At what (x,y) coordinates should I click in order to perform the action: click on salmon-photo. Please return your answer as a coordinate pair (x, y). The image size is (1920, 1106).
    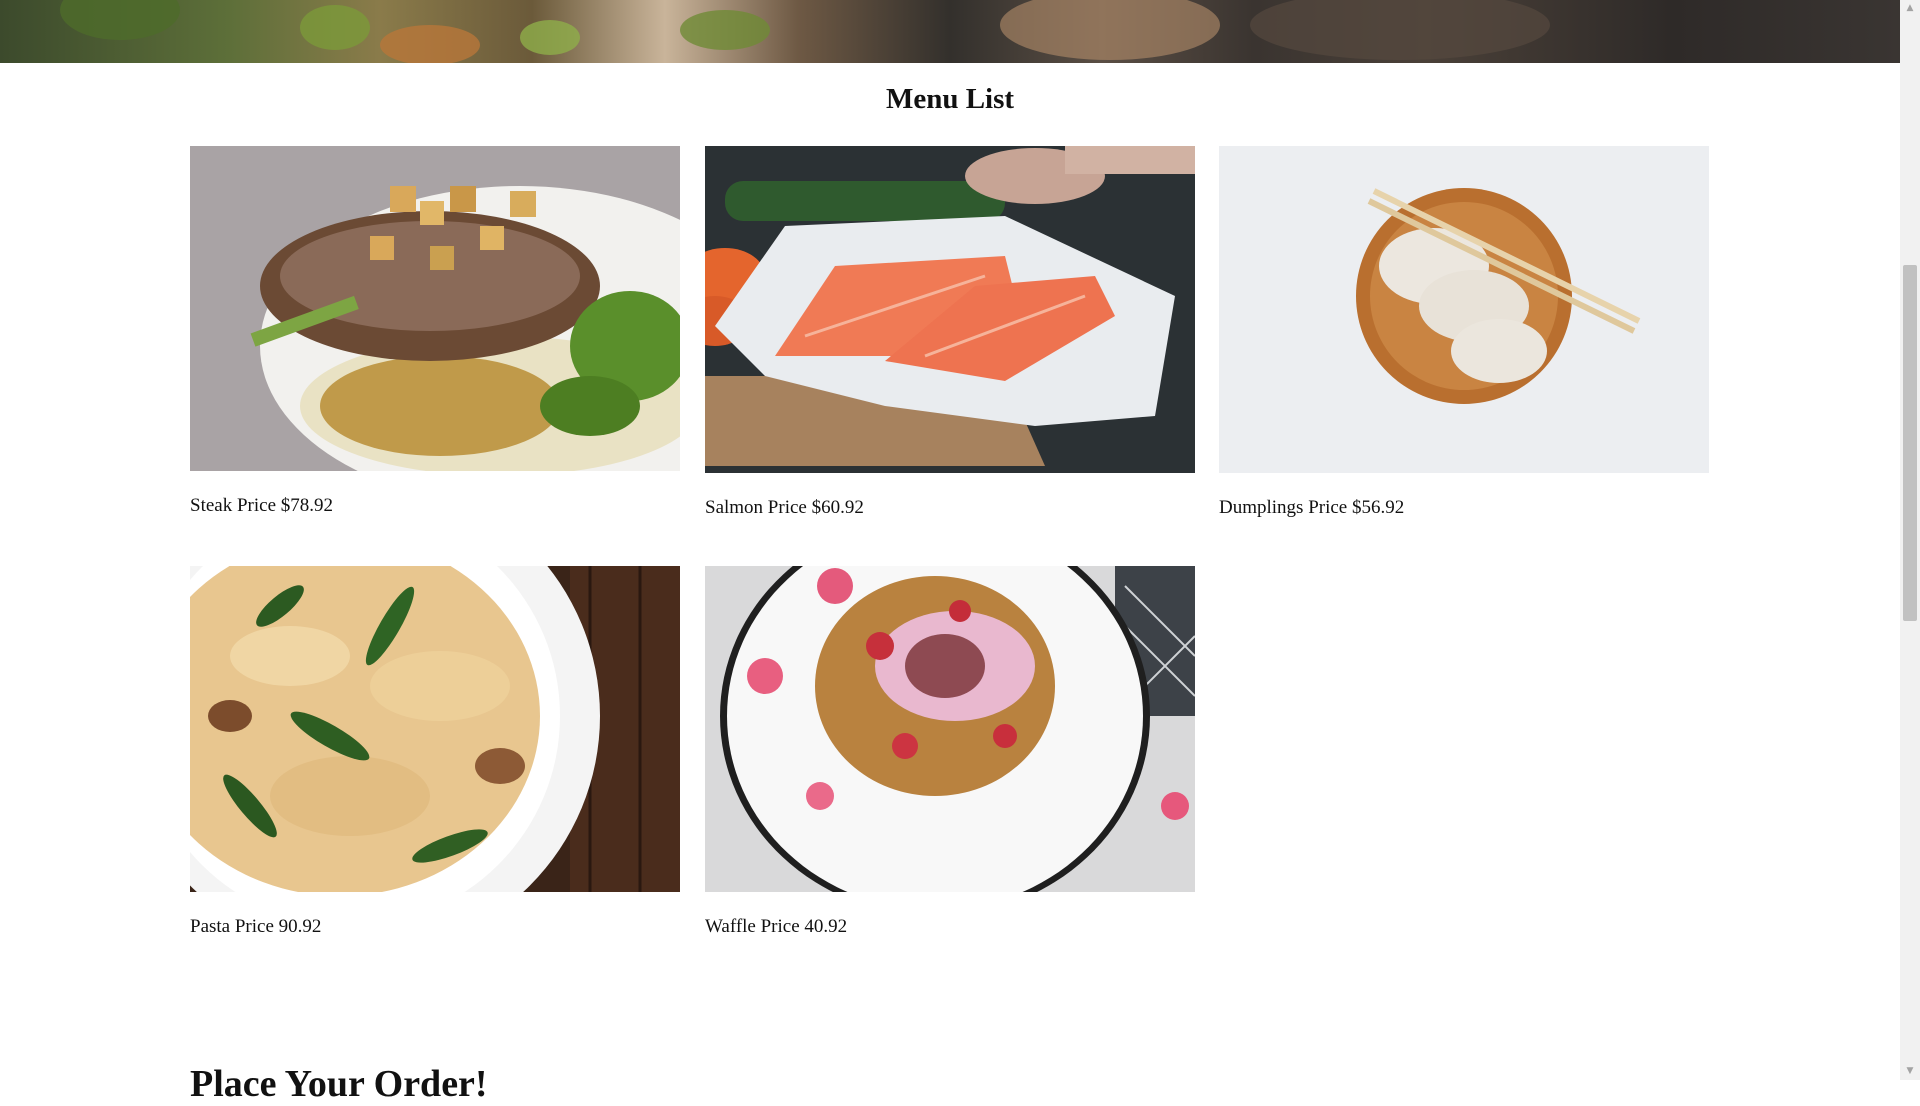
    Looking at the image, I should click on (950, 309).